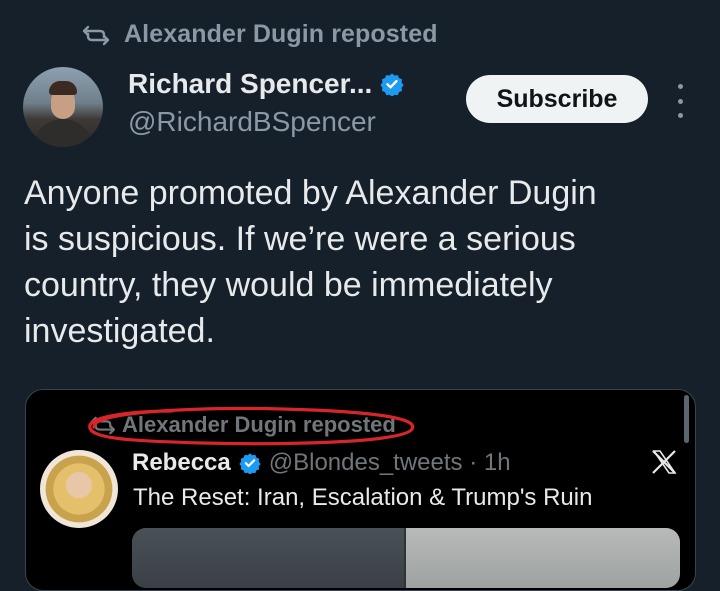 Image resolution: width=720 pixels, height=591 pixels. I want to click on quoted-author-name: Rebecca, so click(181, 462).